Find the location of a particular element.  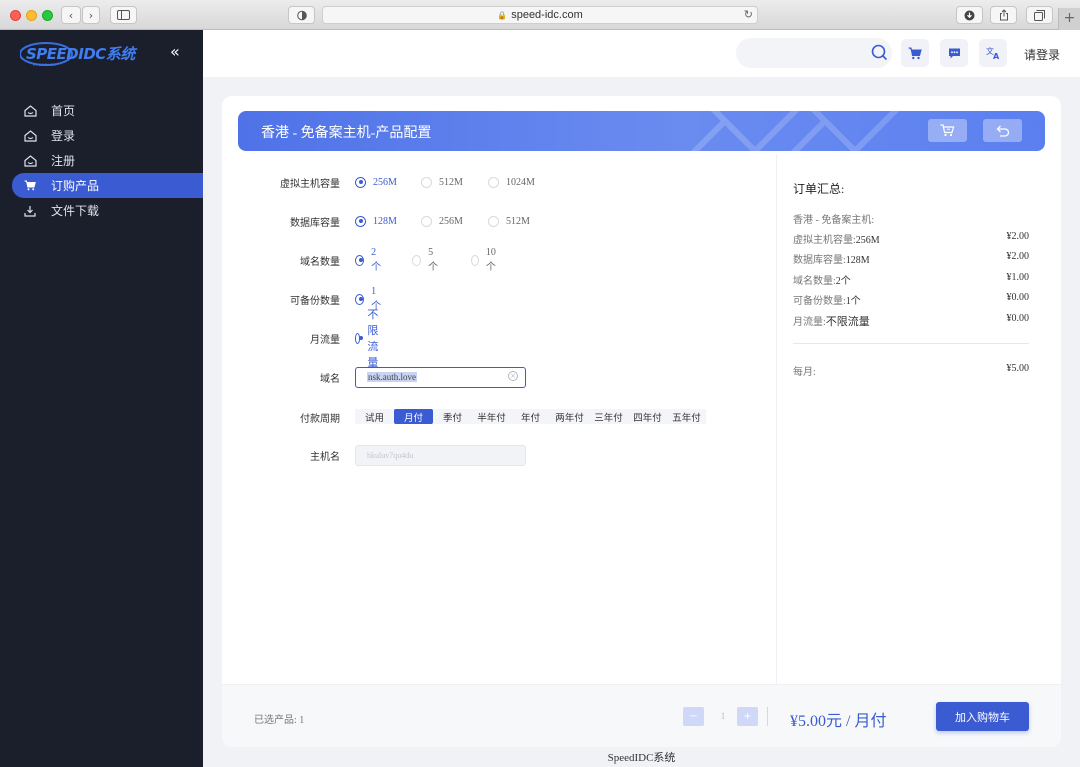

add-to-cart-button: 加入购物车 is located at coordinates (982, 716).